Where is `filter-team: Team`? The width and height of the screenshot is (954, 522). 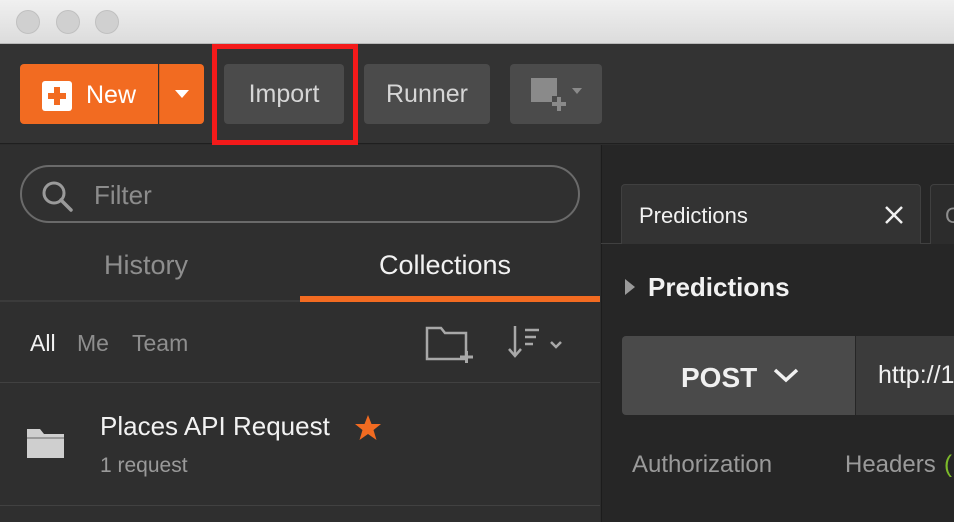
filter-team: Team is located at coordinates (160, 343).